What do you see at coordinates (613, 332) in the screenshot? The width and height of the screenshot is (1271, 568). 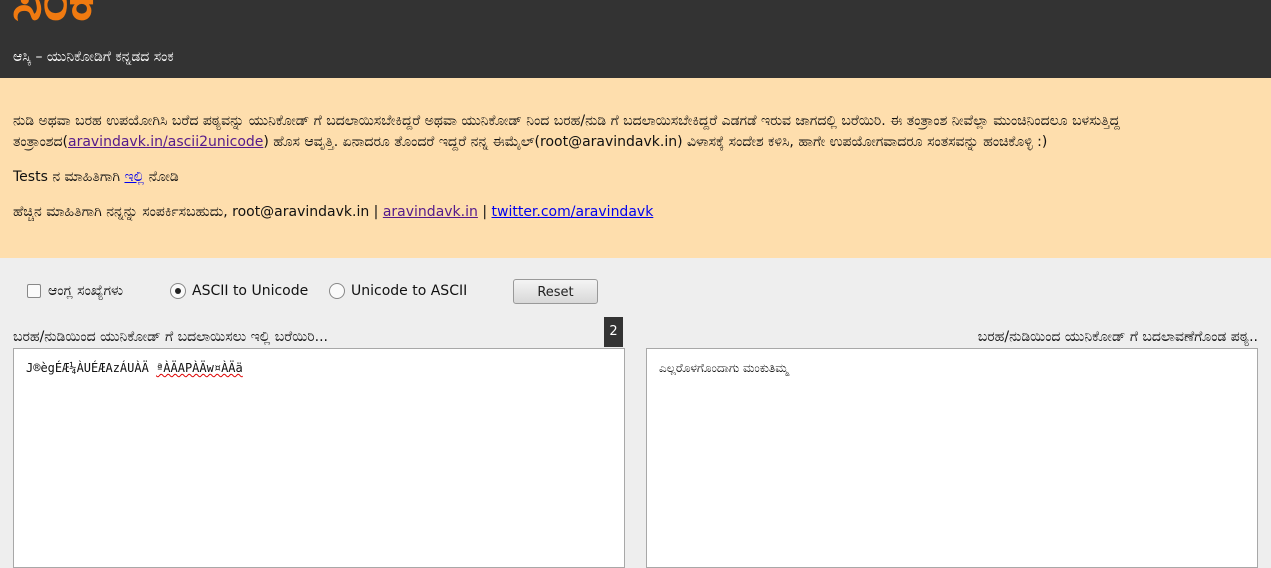 I see `word-count-badge: 2` at bounding box center [613, 332].